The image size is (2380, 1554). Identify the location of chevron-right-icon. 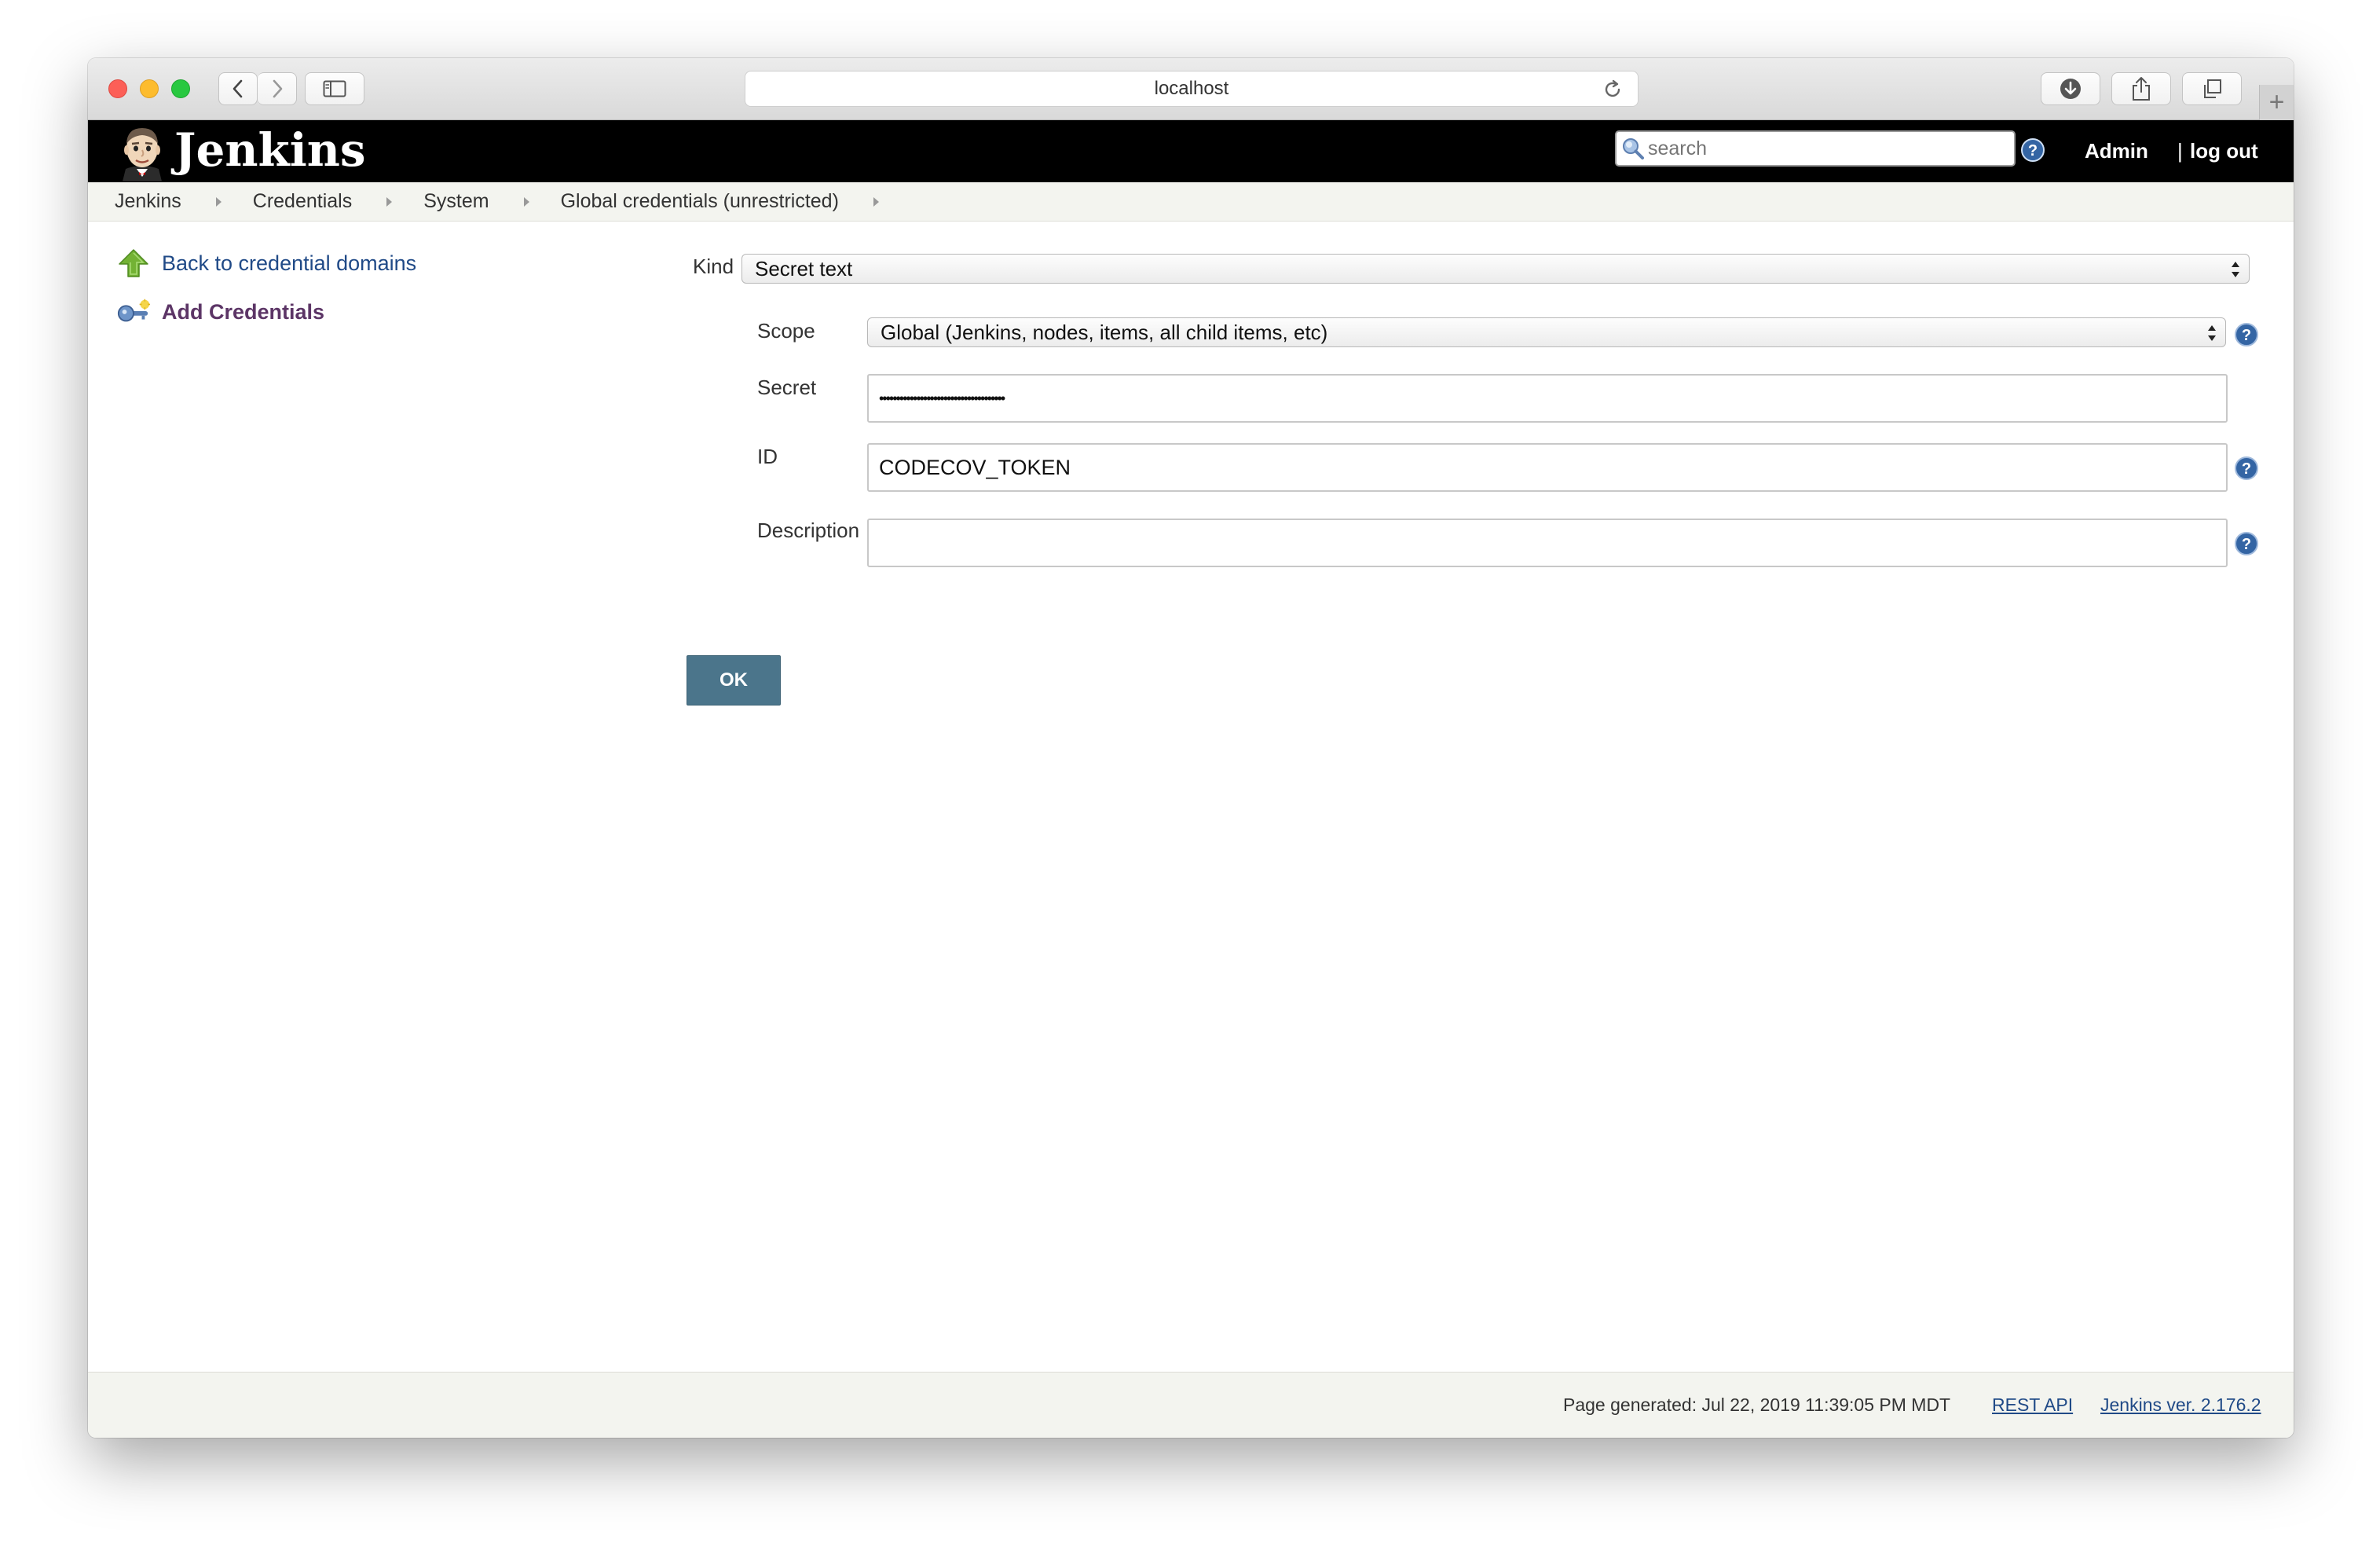
(277, 88).